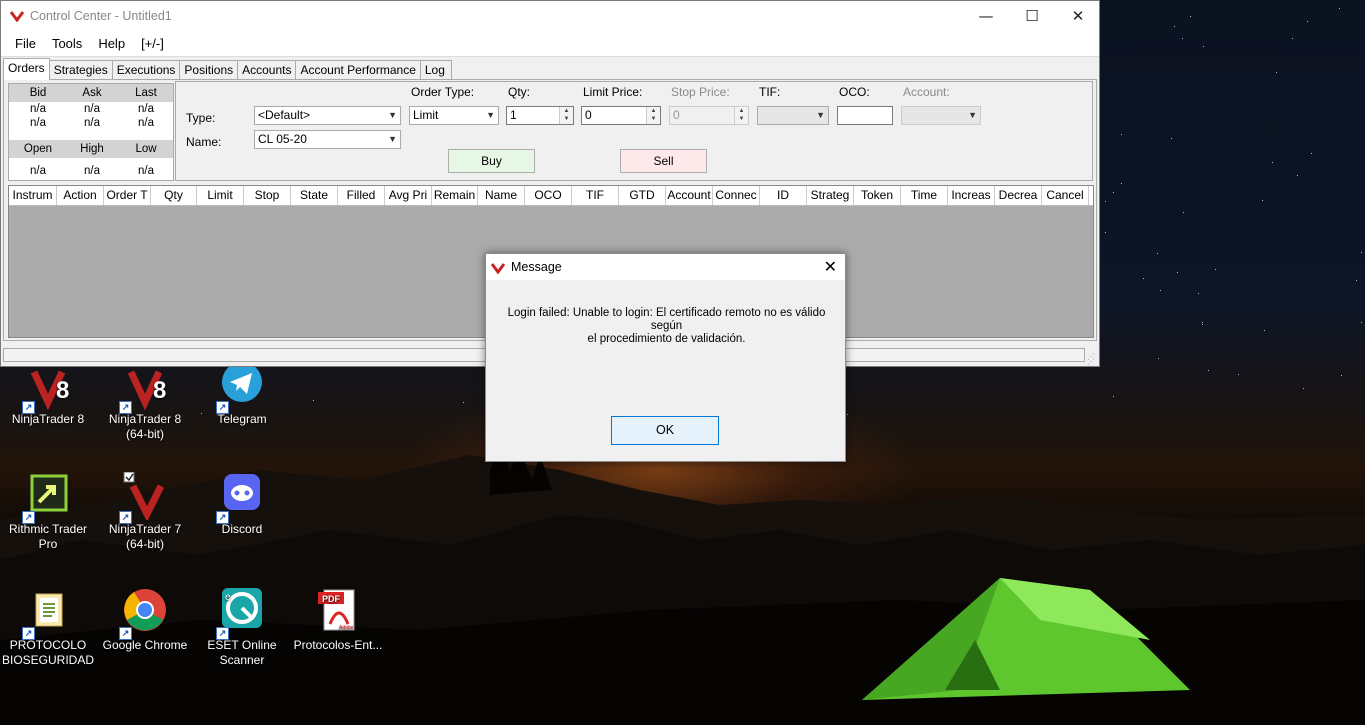 The image size is (1365, 725). What do you see at coordinates (621, 115) in the screenshot?
I see `limit-price-stepper: 0 ▲ ▼` at bounding box center [621, 115].